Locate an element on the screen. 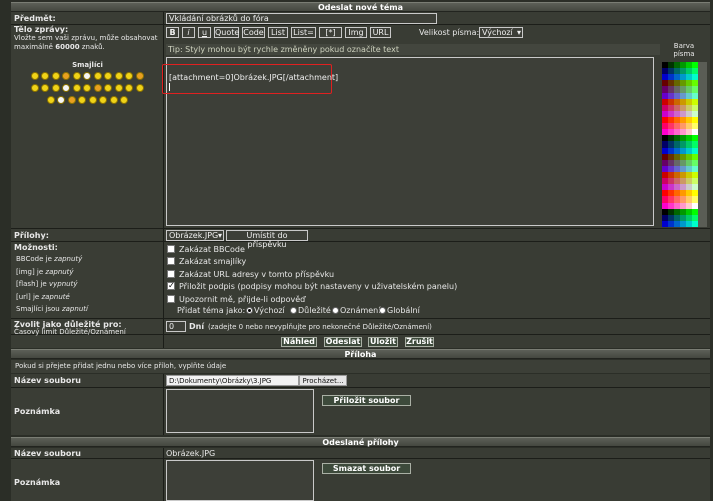  save-button: Uložit is located at coordinates (383, 342).